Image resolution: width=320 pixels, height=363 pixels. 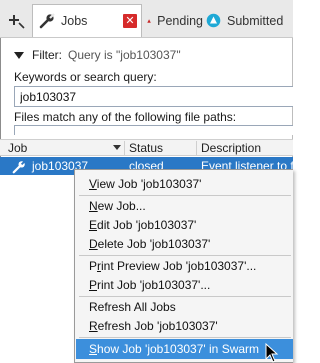 What do you see at coordinates (149, 20) in the screenshot?
I see `red-triangle-icon` at bounding box center [149, 20].